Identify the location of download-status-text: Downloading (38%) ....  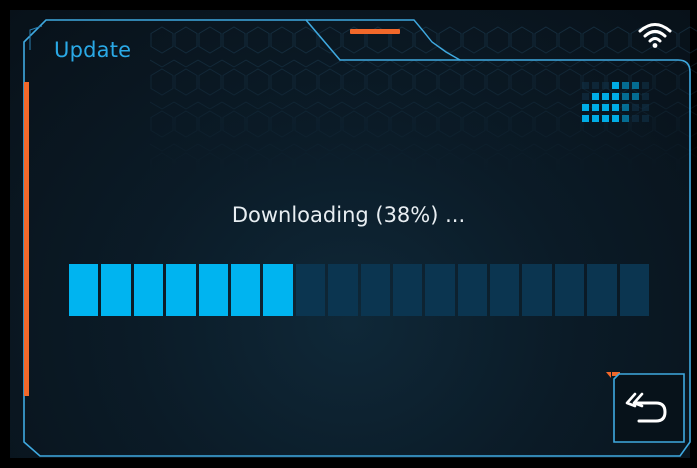
(348, 215).